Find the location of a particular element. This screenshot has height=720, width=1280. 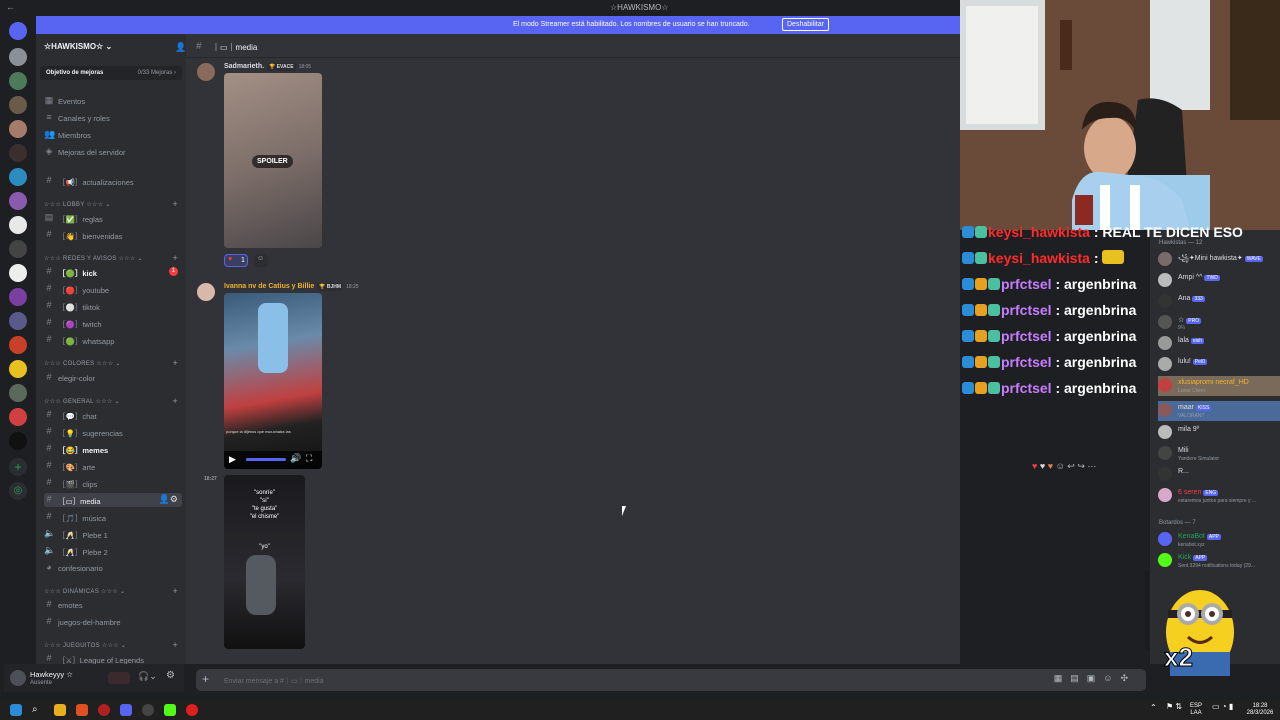

forward-icon: ↪ is located at coordinates (1081, 466).